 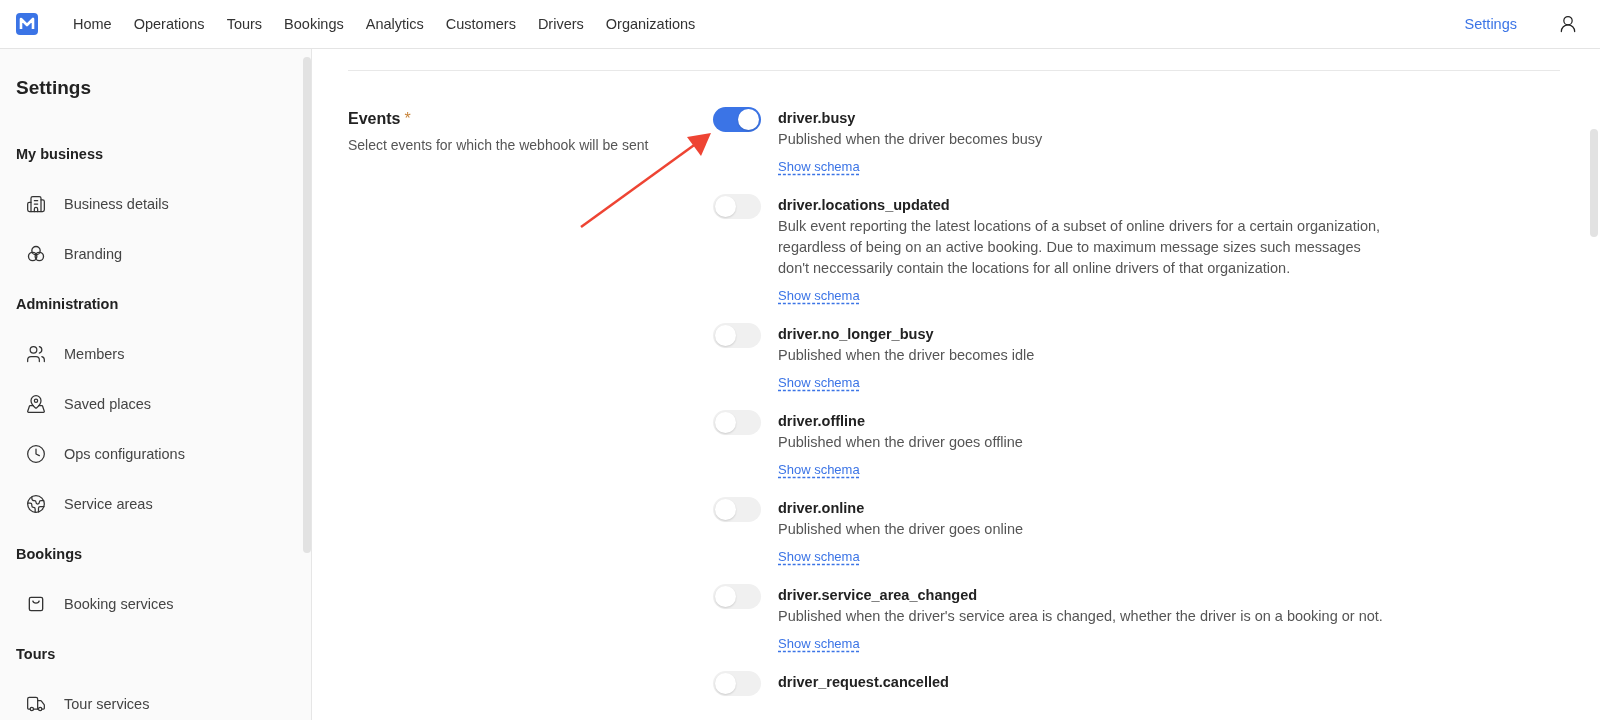 What do you see at coordinates (68, 304) in the screenshot?
I see `section-heading: Administration` at bounding box center [68, 304].